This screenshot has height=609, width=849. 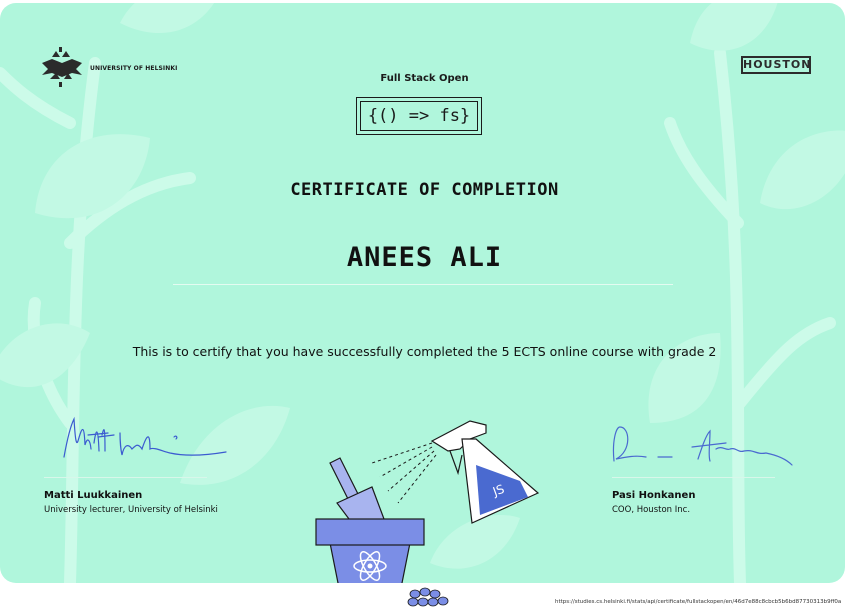 I want to click on plant-illustration: JS, so click(x=427, y=501).